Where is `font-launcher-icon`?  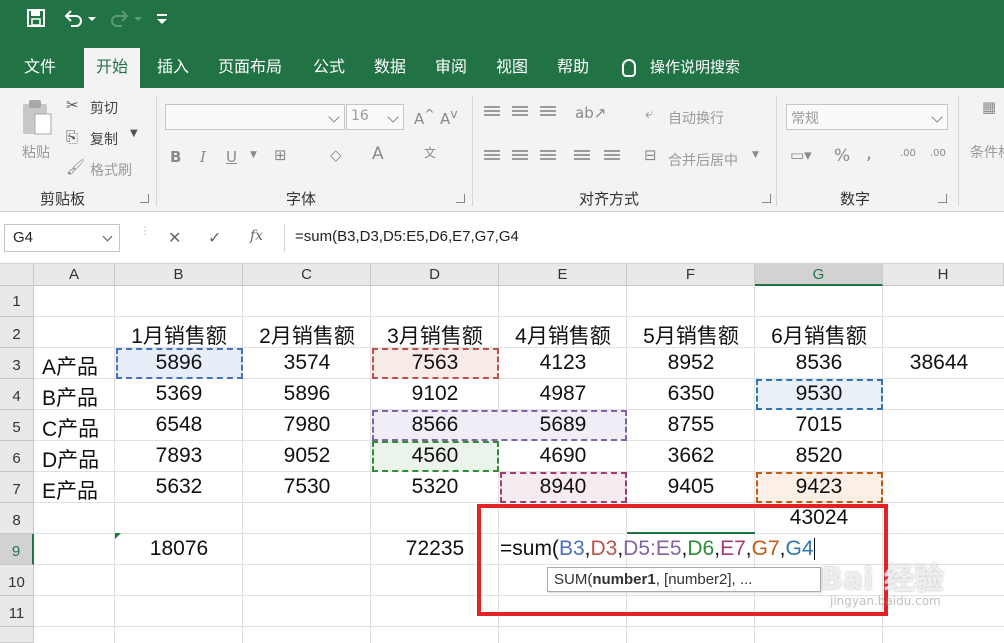 font-launcher-icon is located at coordinates (460, 198).